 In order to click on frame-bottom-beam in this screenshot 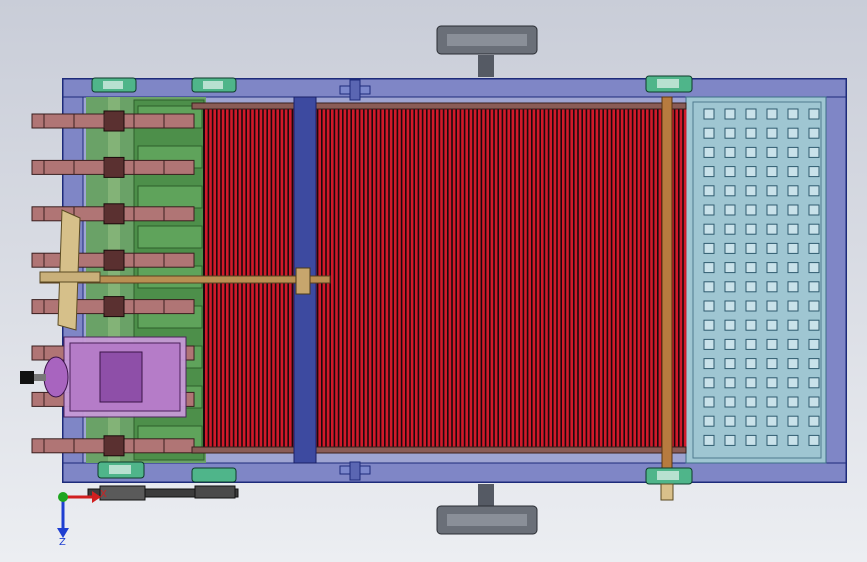, I will do `click(454, 472)`.